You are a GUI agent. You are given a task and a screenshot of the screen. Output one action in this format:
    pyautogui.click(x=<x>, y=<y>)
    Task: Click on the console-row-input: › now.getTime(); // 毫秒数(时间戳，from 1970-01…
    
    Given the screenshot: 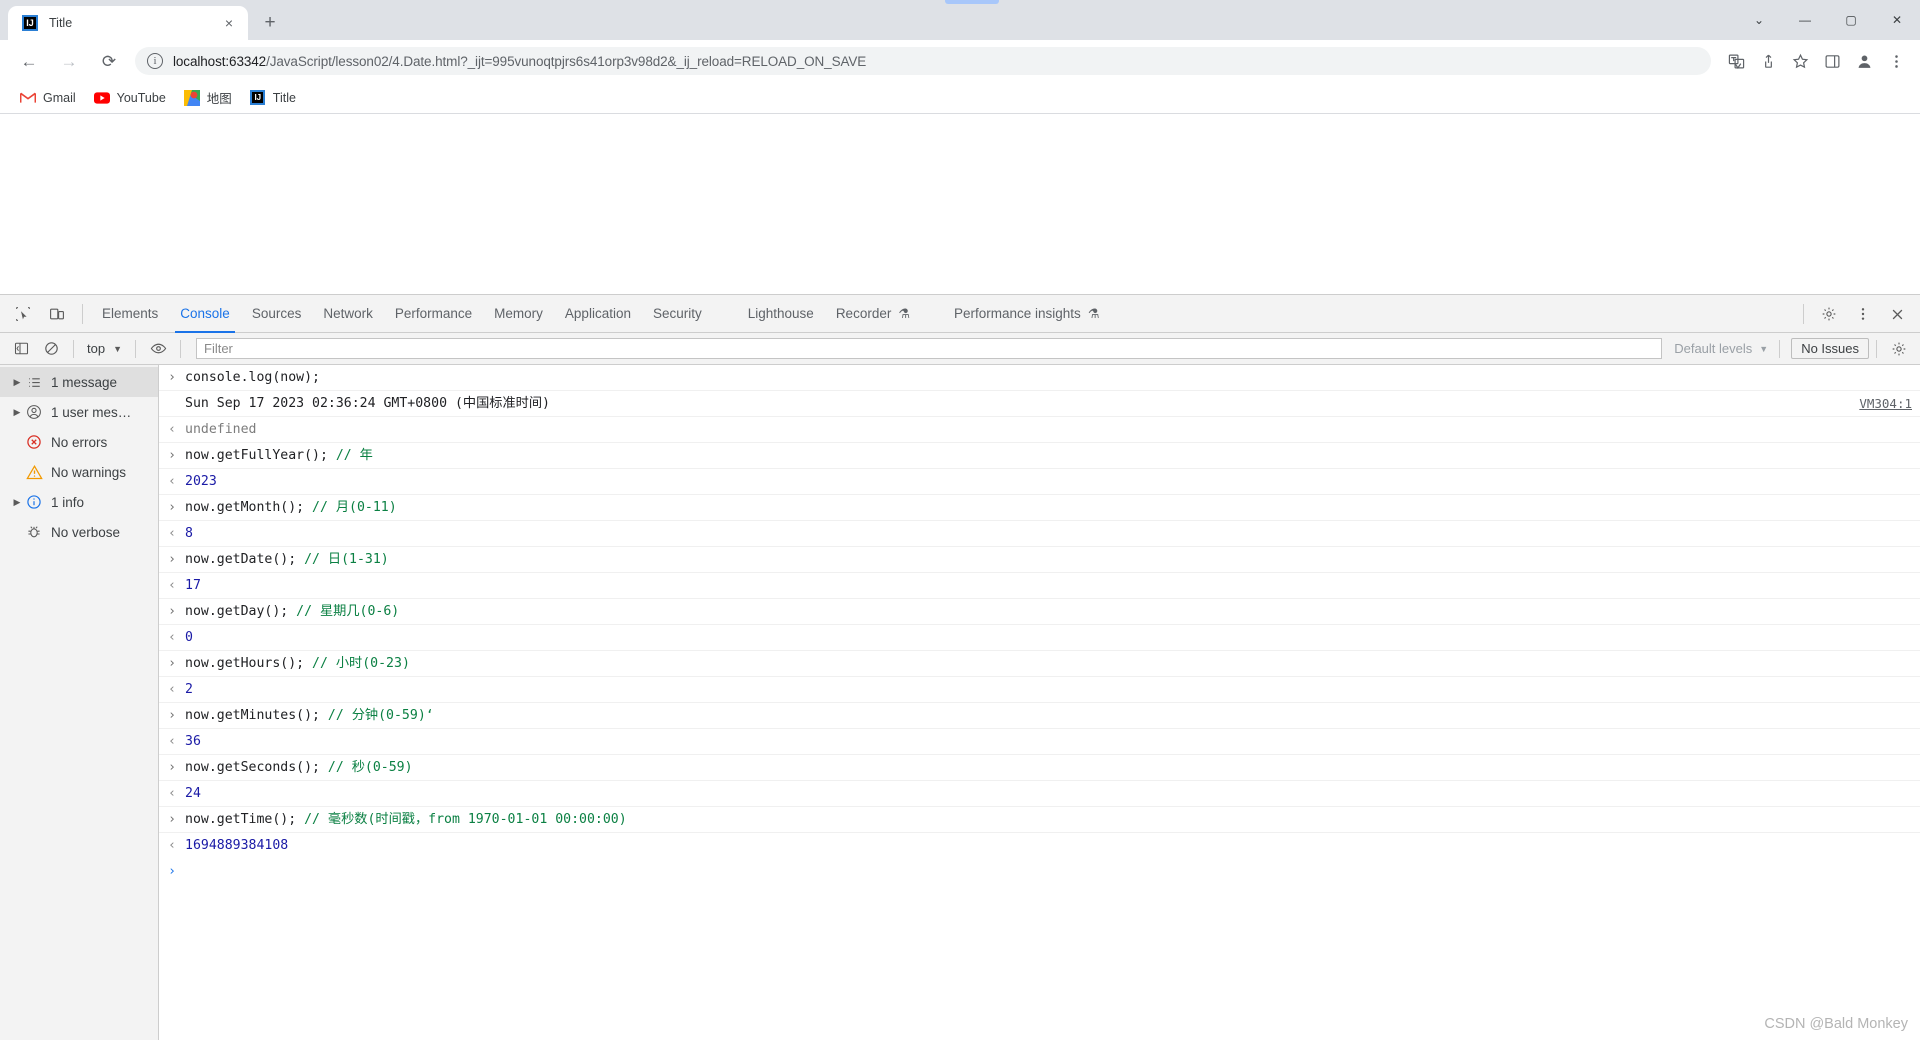 What is the action you would take?
    pyautogui.click(x=1039, y=820)
    